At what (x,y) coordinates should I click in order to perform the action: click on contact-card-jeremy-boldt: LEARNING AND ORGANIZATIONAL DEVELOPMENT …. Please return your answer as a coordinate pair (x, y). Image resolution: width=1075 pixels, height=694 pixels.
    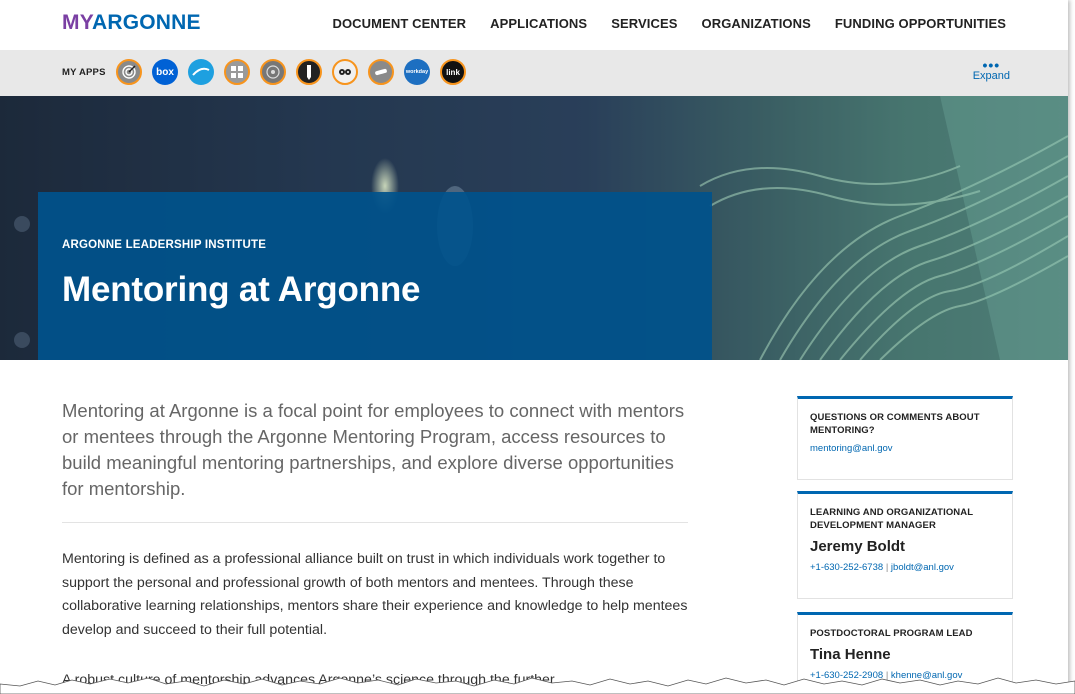
    Looking at the image, I should click on (905, 545).